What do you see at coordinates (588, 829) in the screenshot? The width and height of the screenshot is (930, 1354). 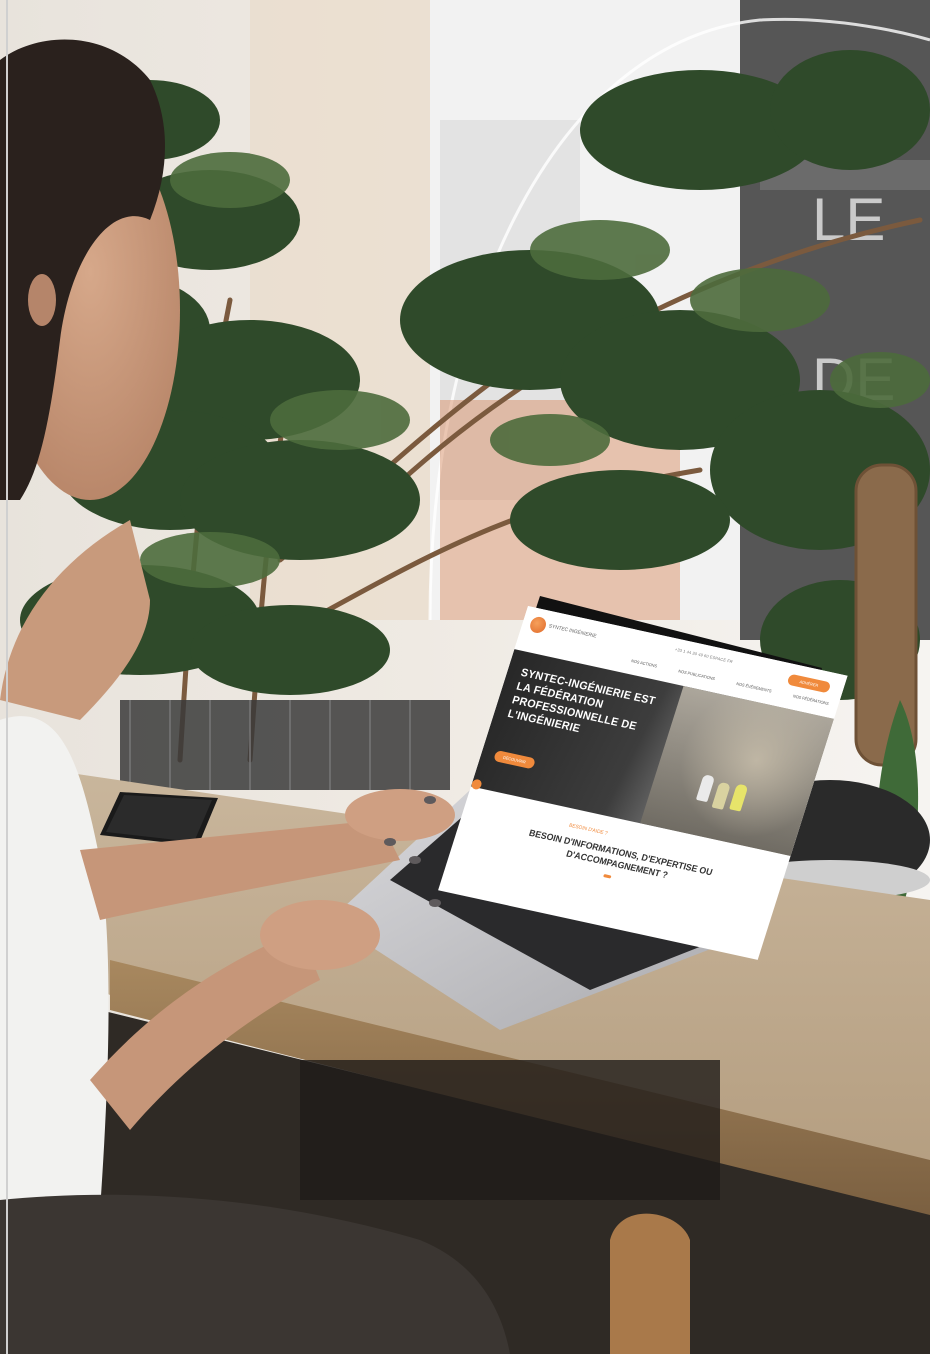 I see `section-label: BESOIN D'AIDE ?` at bounding box center [588, 829].